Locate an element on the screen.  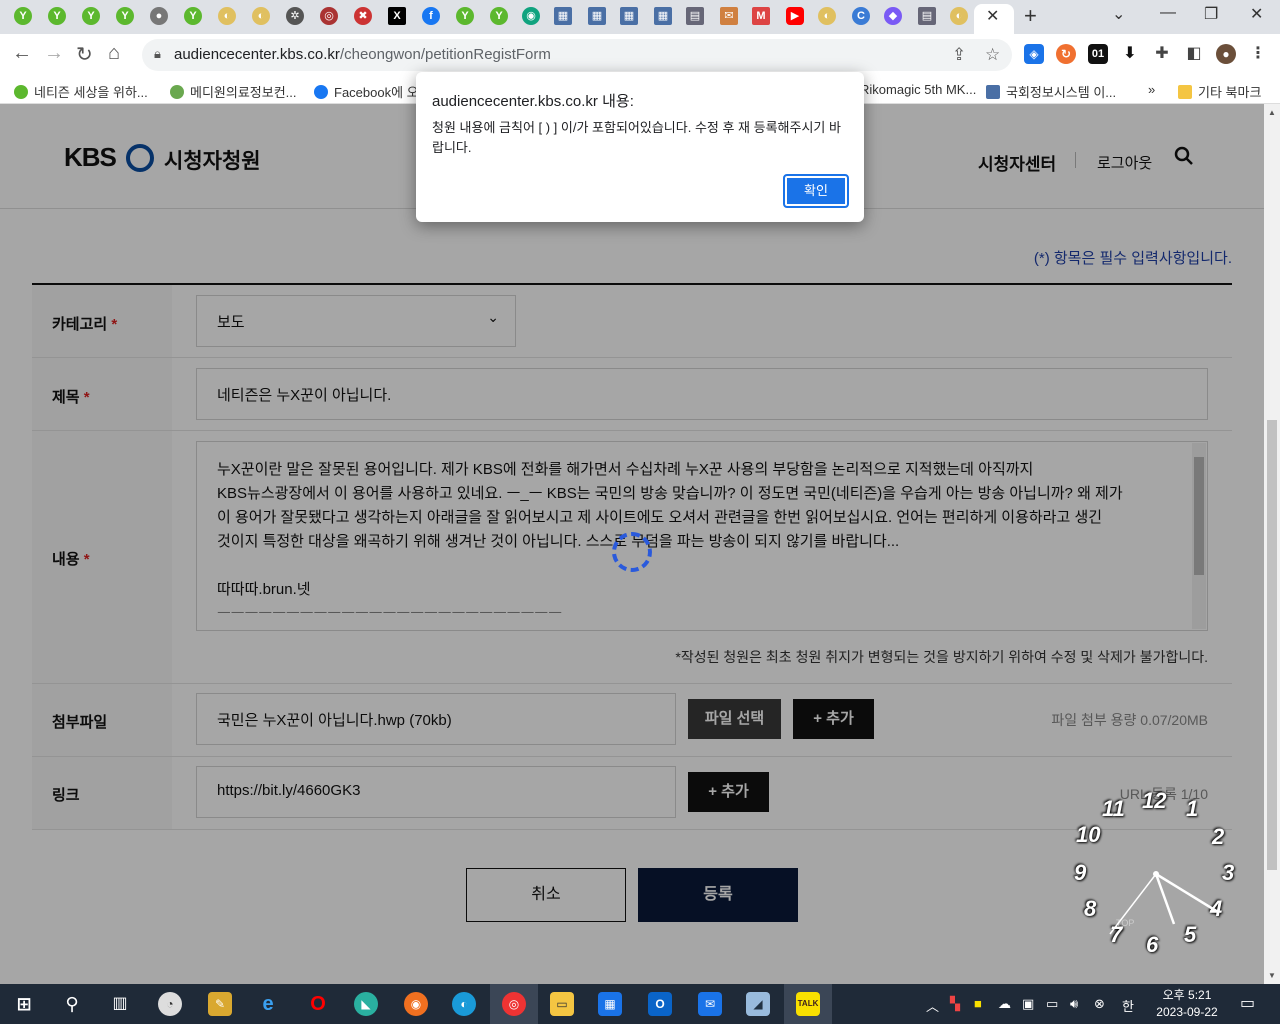
facebook-icon is located at coordinates (321, 92).